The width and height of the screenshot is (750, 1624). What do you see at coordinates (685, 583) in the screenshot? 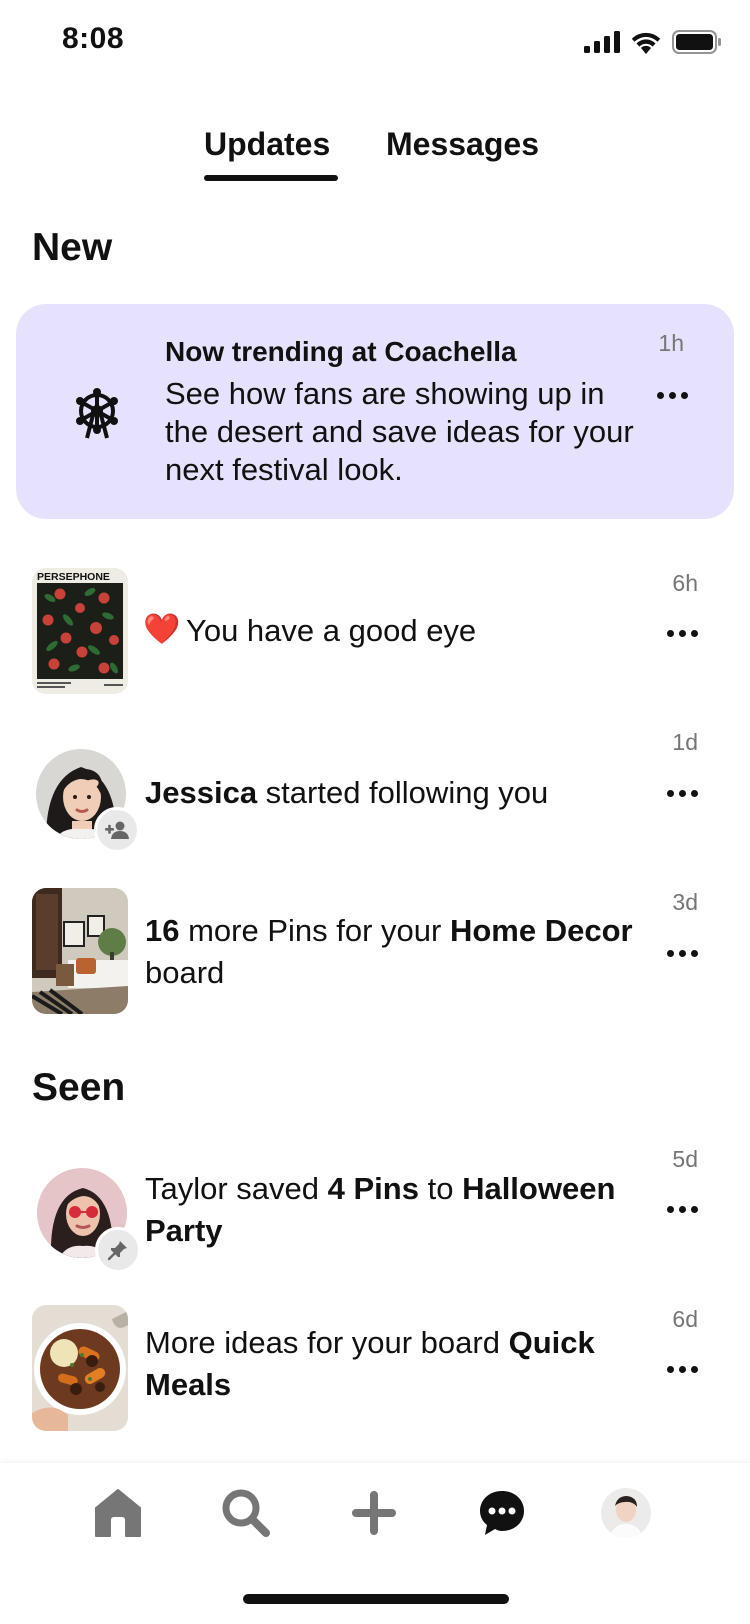
I see `notification-time: 6h` at bounding box center [685, 583].